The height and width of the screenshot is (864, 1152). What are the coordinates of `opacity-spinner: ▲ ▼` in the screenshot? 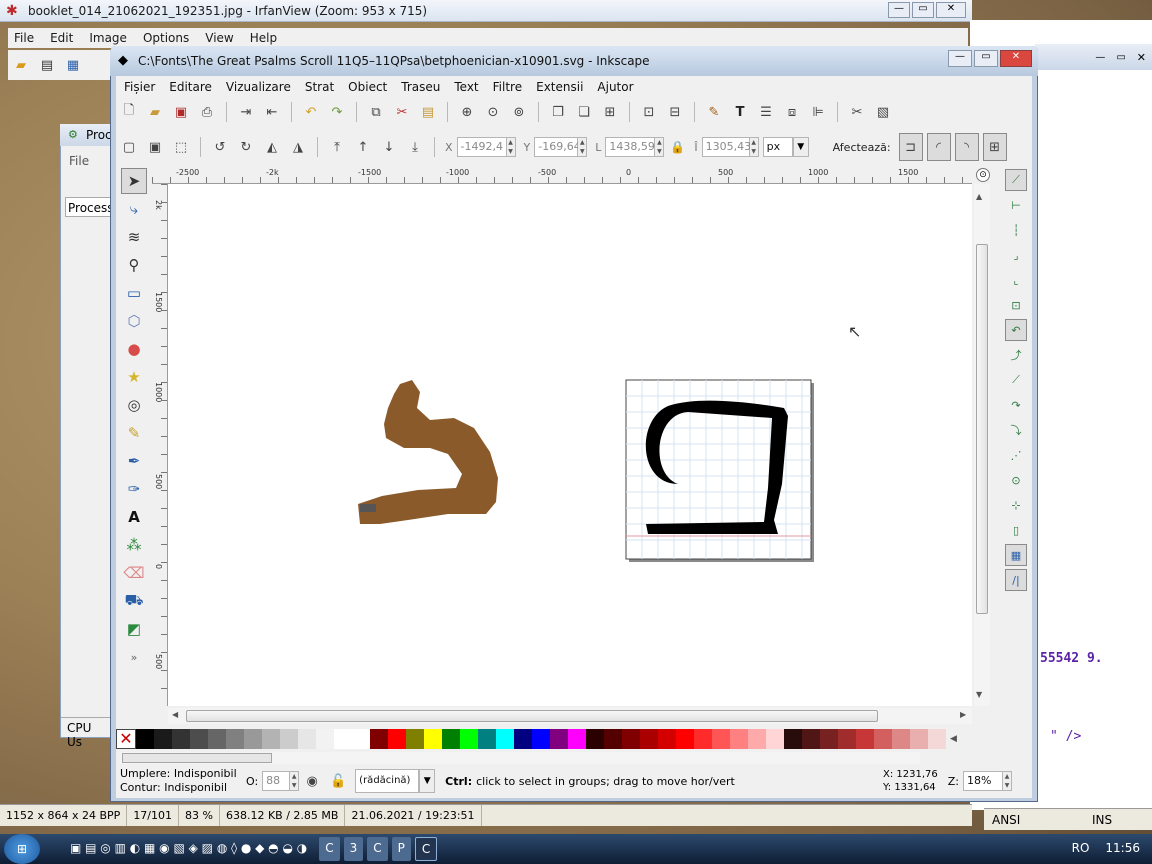 It's located at (295, 781).